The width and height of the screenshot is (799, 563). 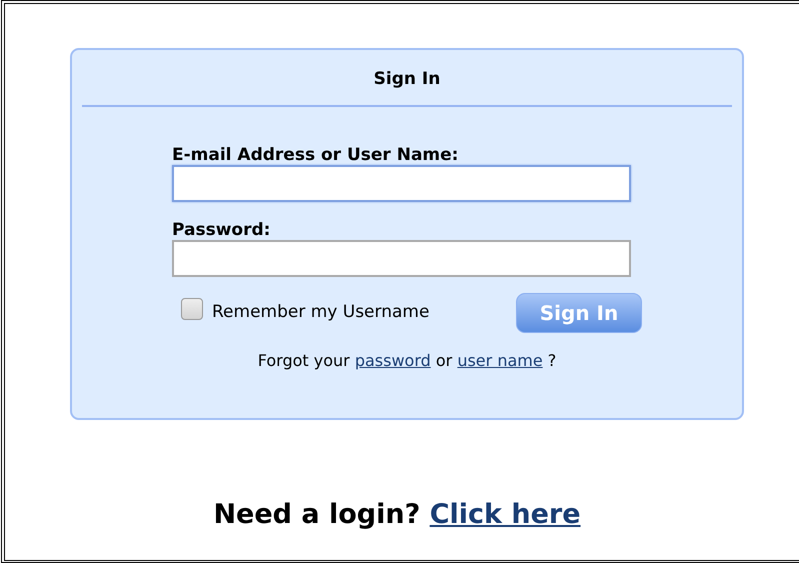 What do you see at coordinates (407, 79) in the screenshot?
I see `panel-title: Sign In` at bounding box center [407, 79].